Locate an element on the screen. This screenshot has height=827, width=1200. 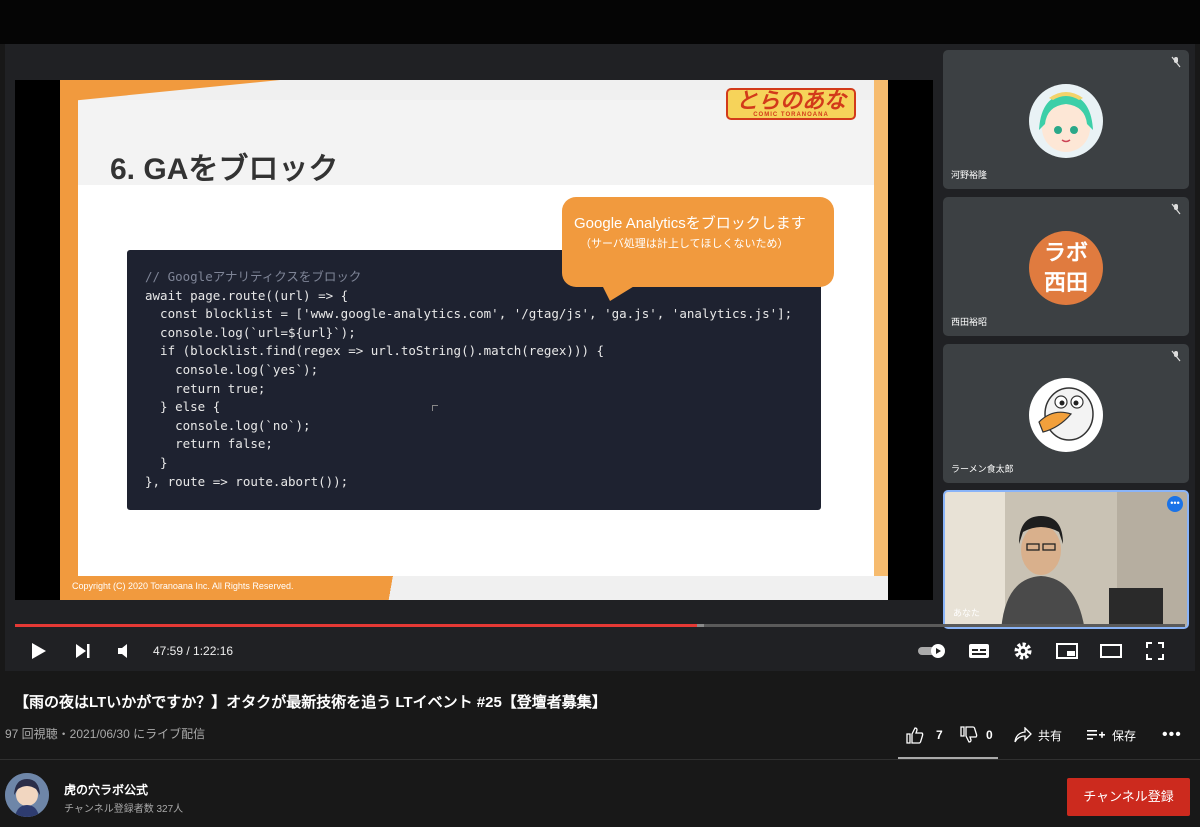
bubble-line-2: （サーバ処理は計上してほしくないため） is located at coordinates (684, 244).